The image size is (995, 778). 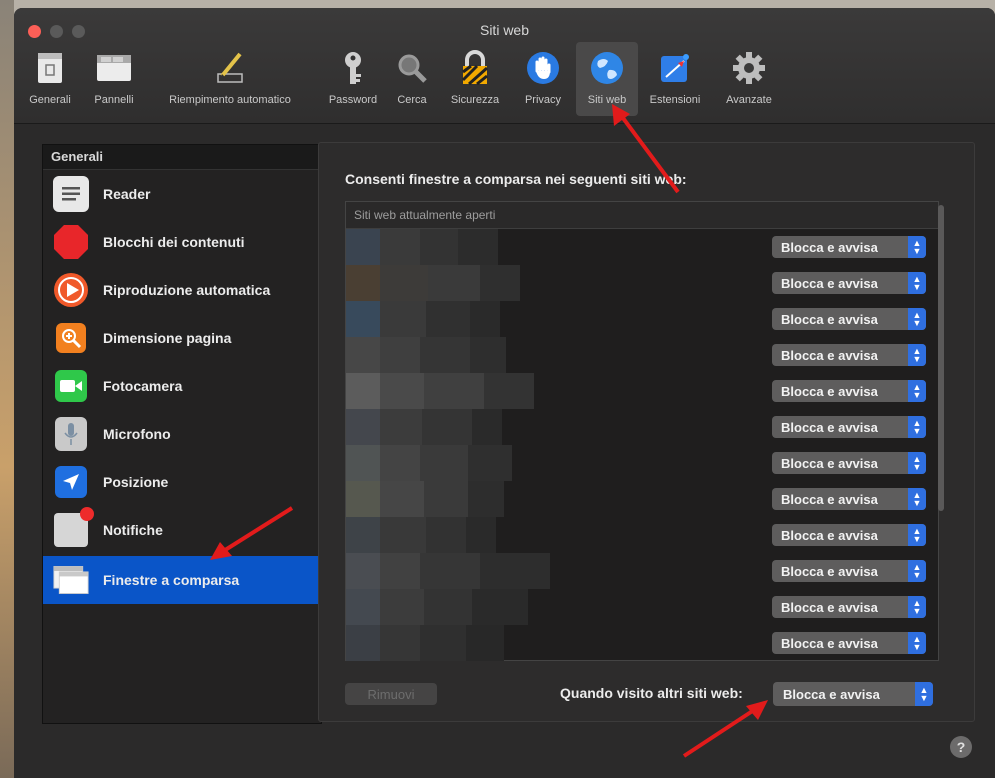 I want to click on desktop-background, so click(x=7, y=389).